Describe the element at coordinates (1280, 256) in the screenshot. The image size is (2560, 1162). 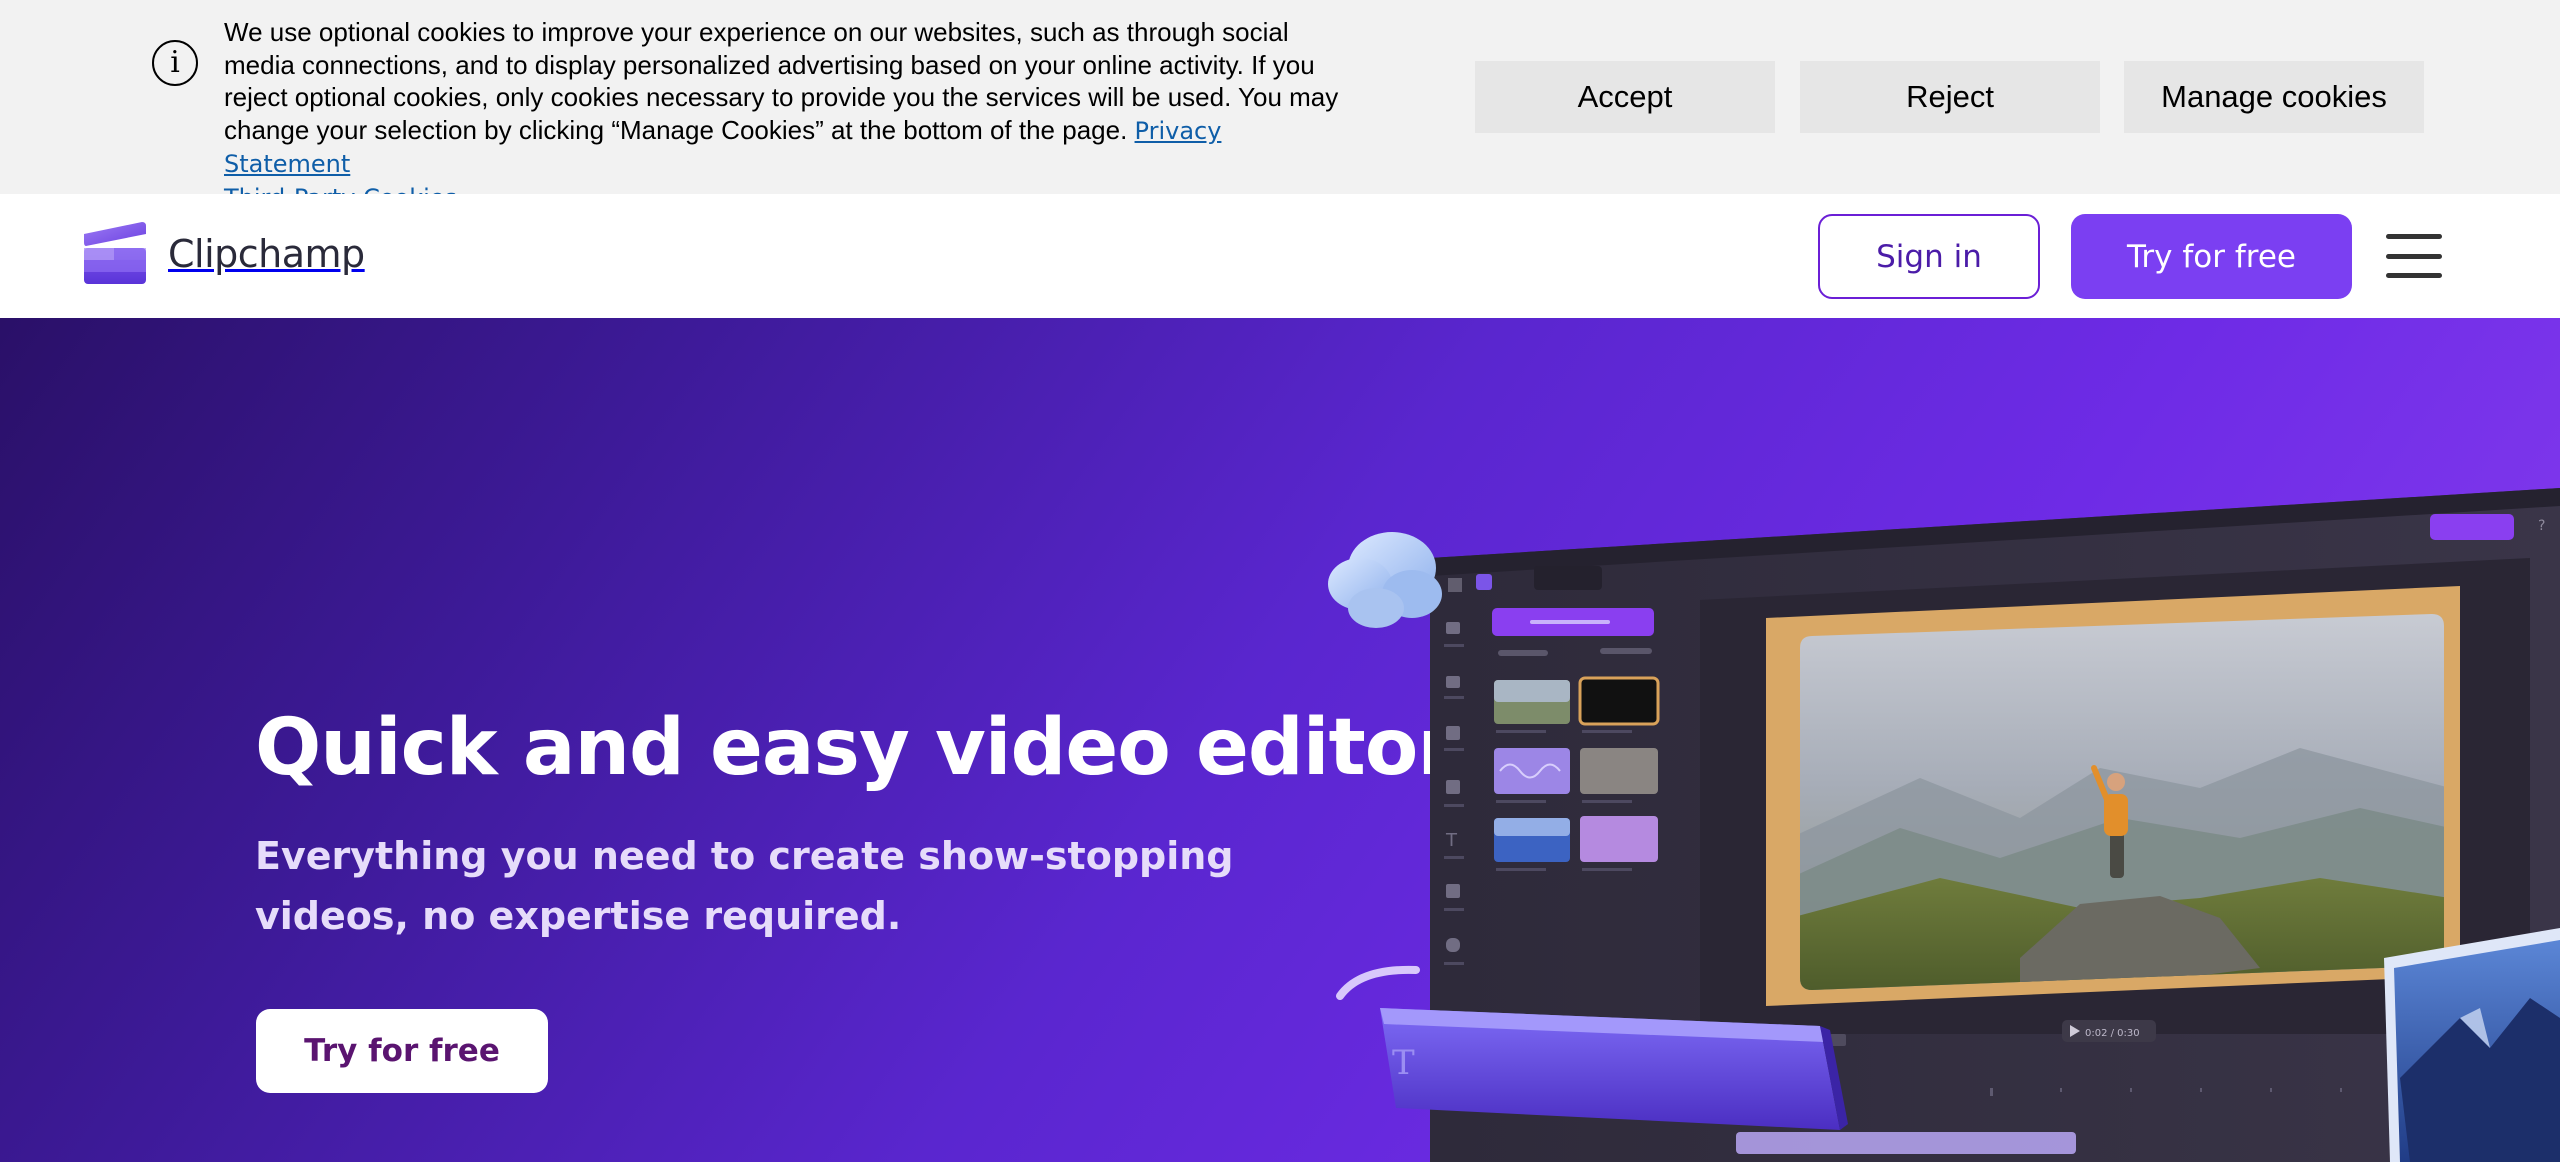
I see `site-header: Clipchamp Sign in Try for free` at that location.